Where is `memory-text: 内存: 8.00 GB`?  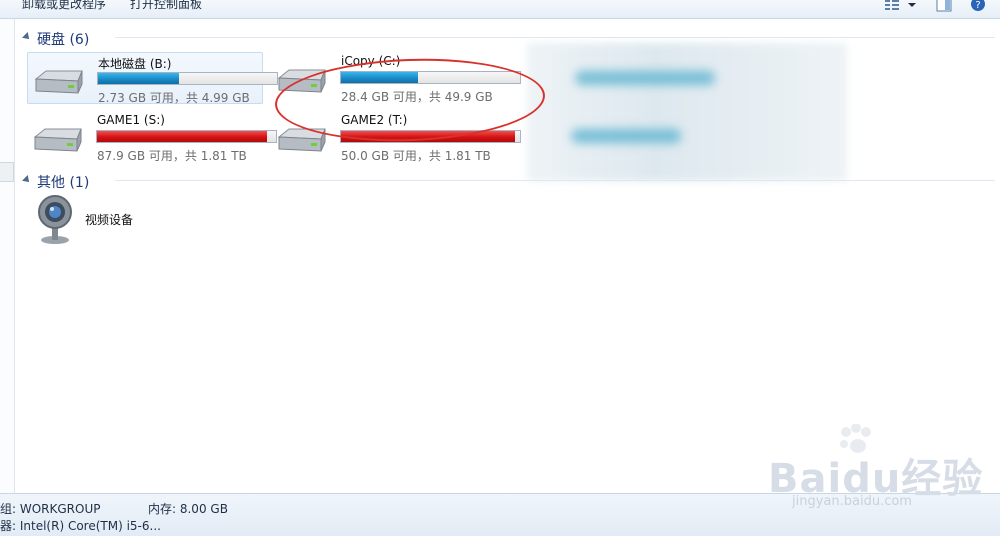
memory-text: 内存: 8.00 GB is located at coordinates (188, 509).